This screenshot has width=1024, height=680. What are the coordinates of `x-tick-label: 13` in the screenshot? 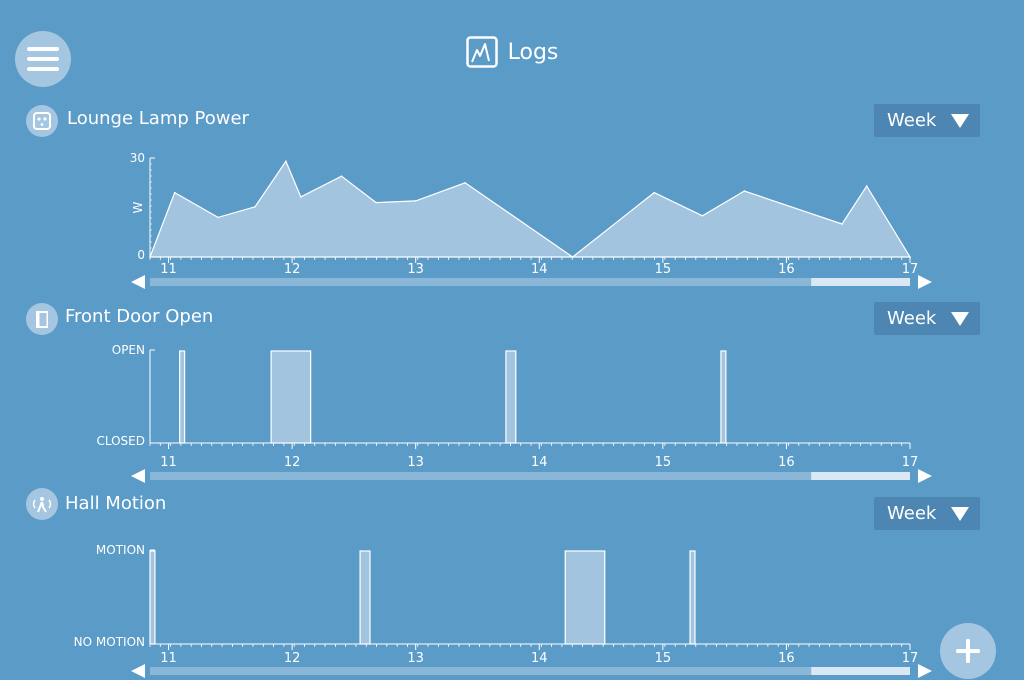 It's located at (415, 658).